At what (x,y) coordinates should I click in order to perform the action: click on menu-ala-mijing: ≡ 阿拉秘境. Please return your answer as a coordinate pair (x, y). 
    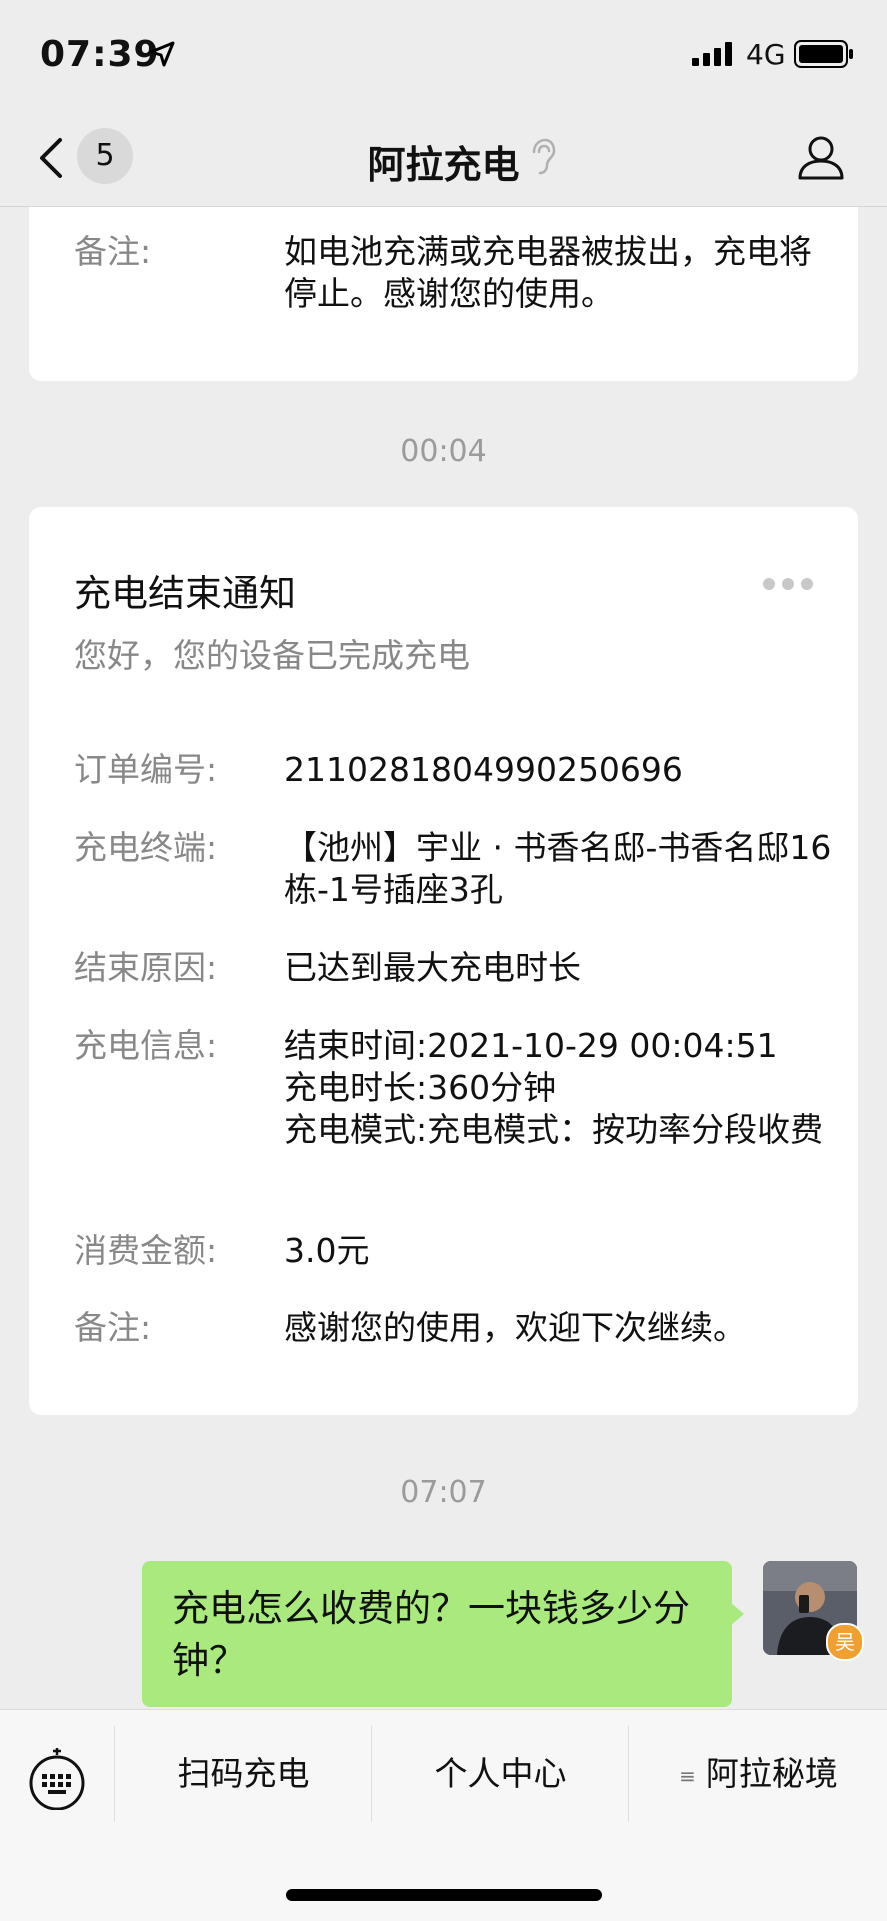
    Looking at the image, I should click on (757, 1774).